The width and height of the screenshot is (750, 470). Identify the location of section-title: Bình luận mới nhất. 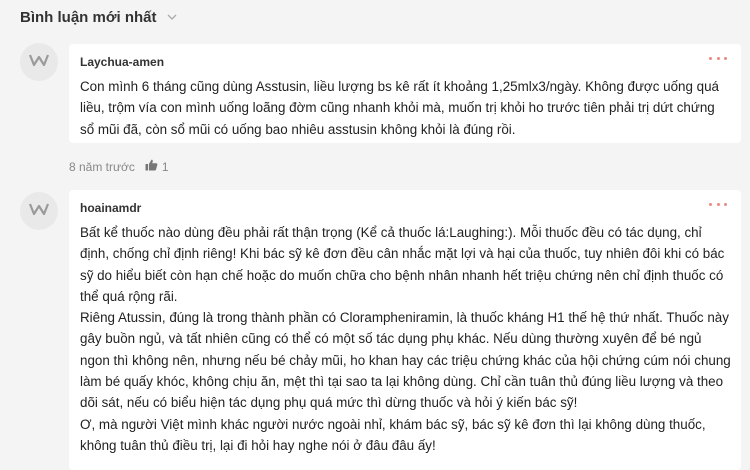
(88, 17).